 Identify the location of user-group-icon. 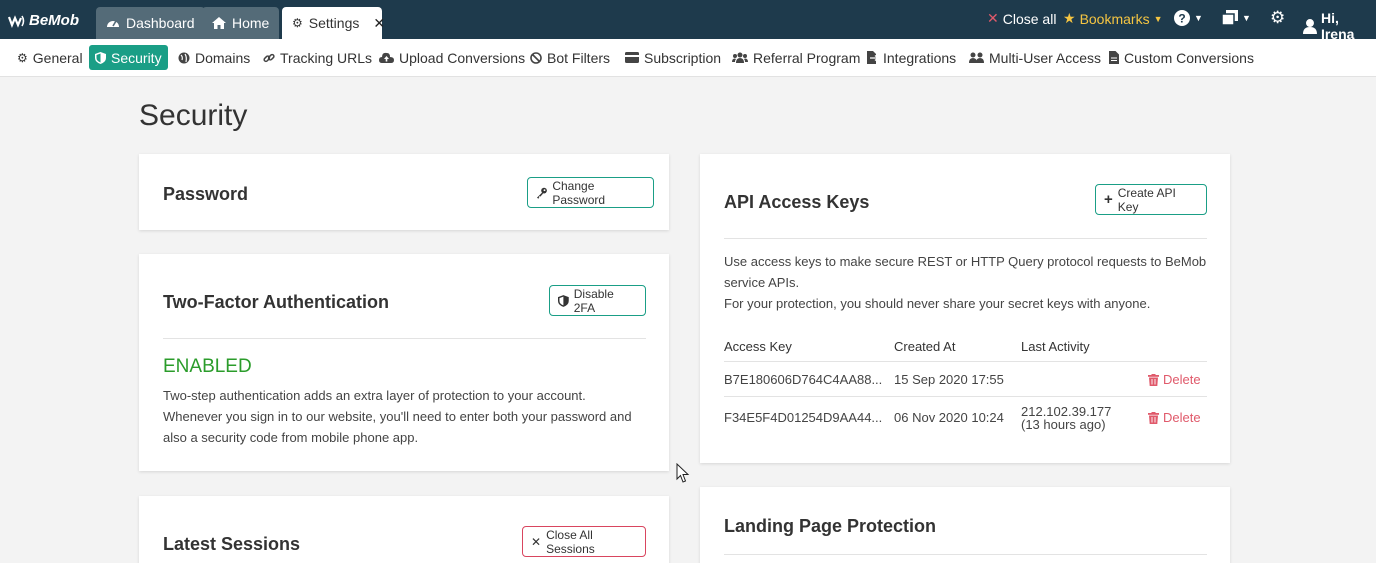
(976, 57).